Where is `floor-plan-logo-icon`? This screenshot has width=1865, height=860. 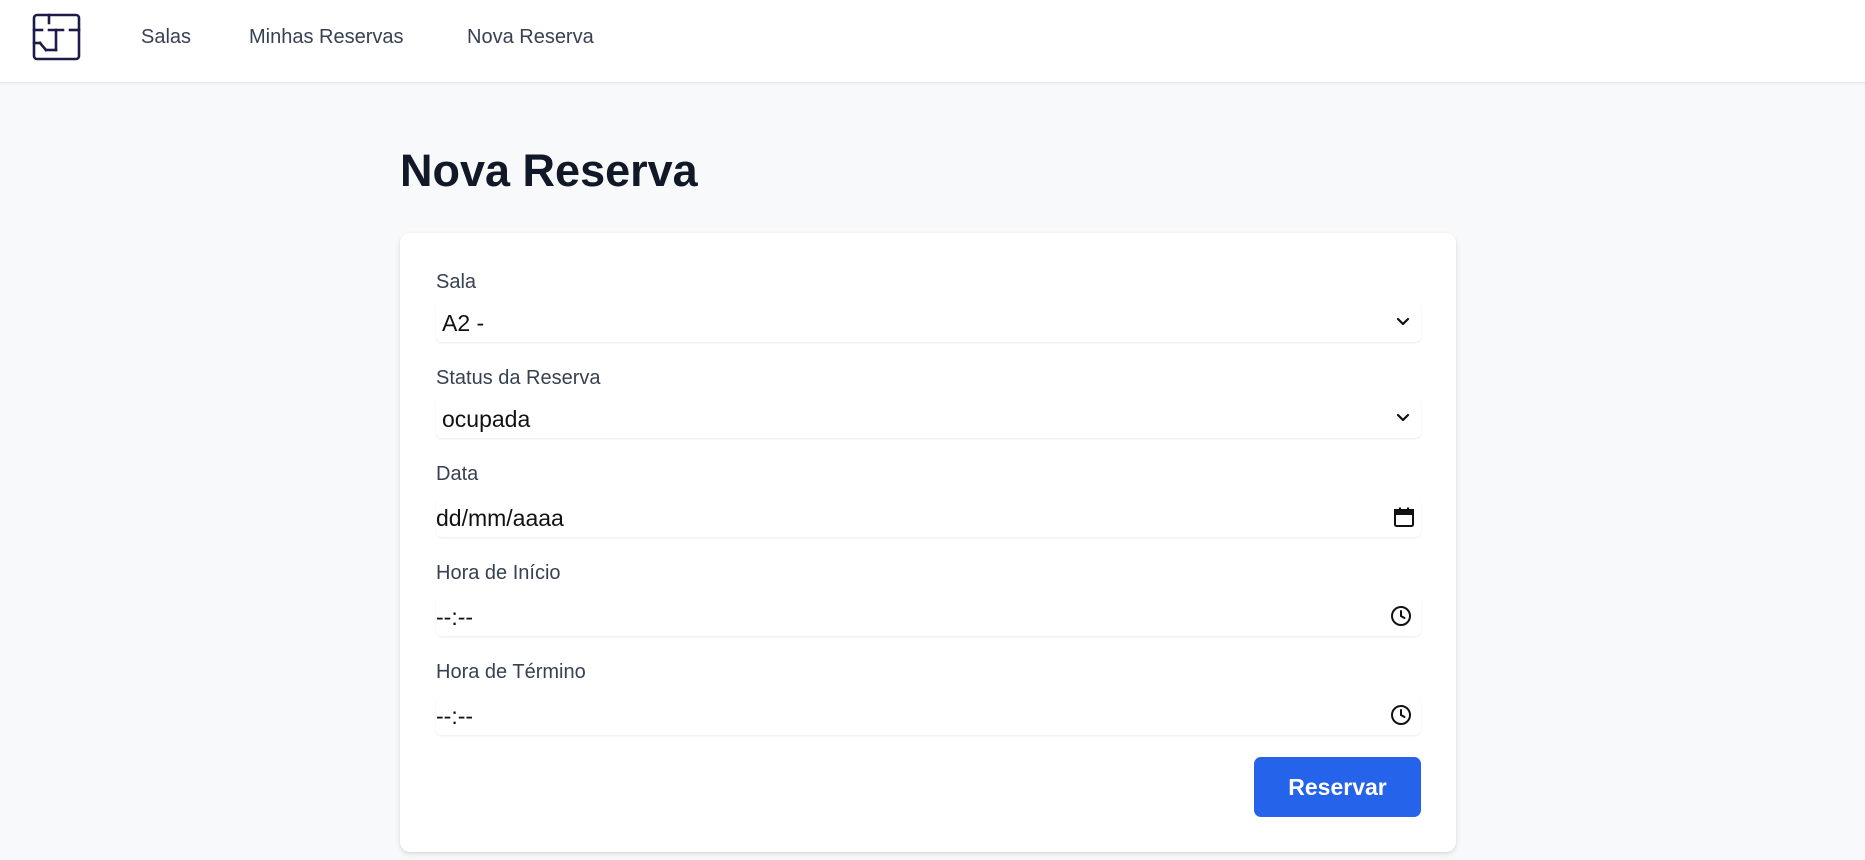
floor-plan-logo-icon is located at coordinates (56, 37).